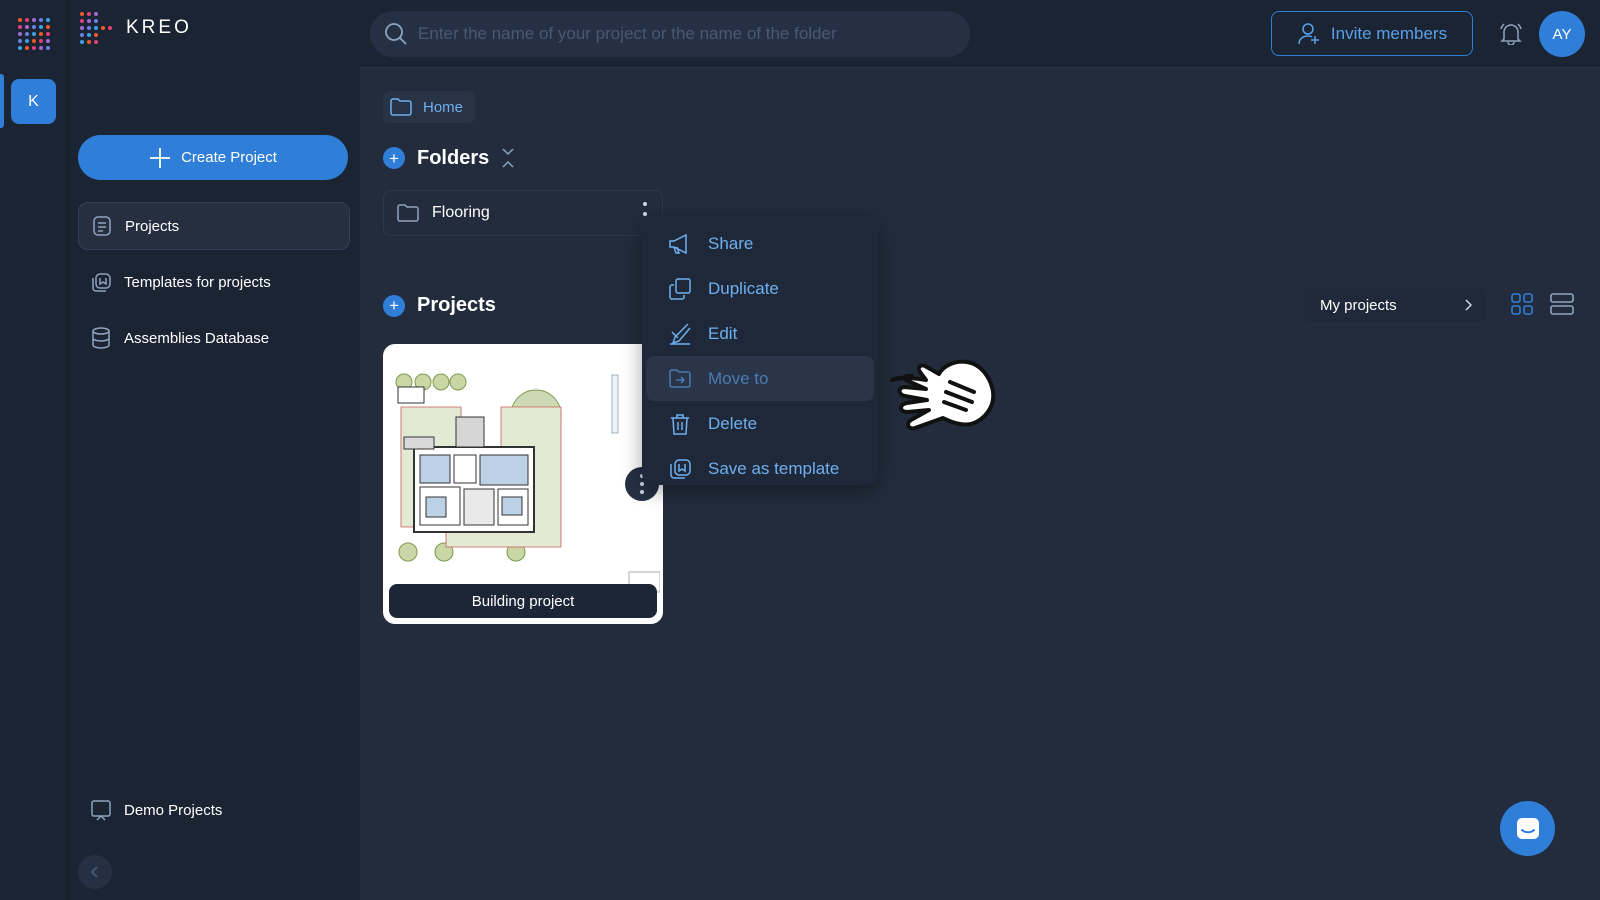  I want to click on kreo-logo-icon, so click(96, 28).